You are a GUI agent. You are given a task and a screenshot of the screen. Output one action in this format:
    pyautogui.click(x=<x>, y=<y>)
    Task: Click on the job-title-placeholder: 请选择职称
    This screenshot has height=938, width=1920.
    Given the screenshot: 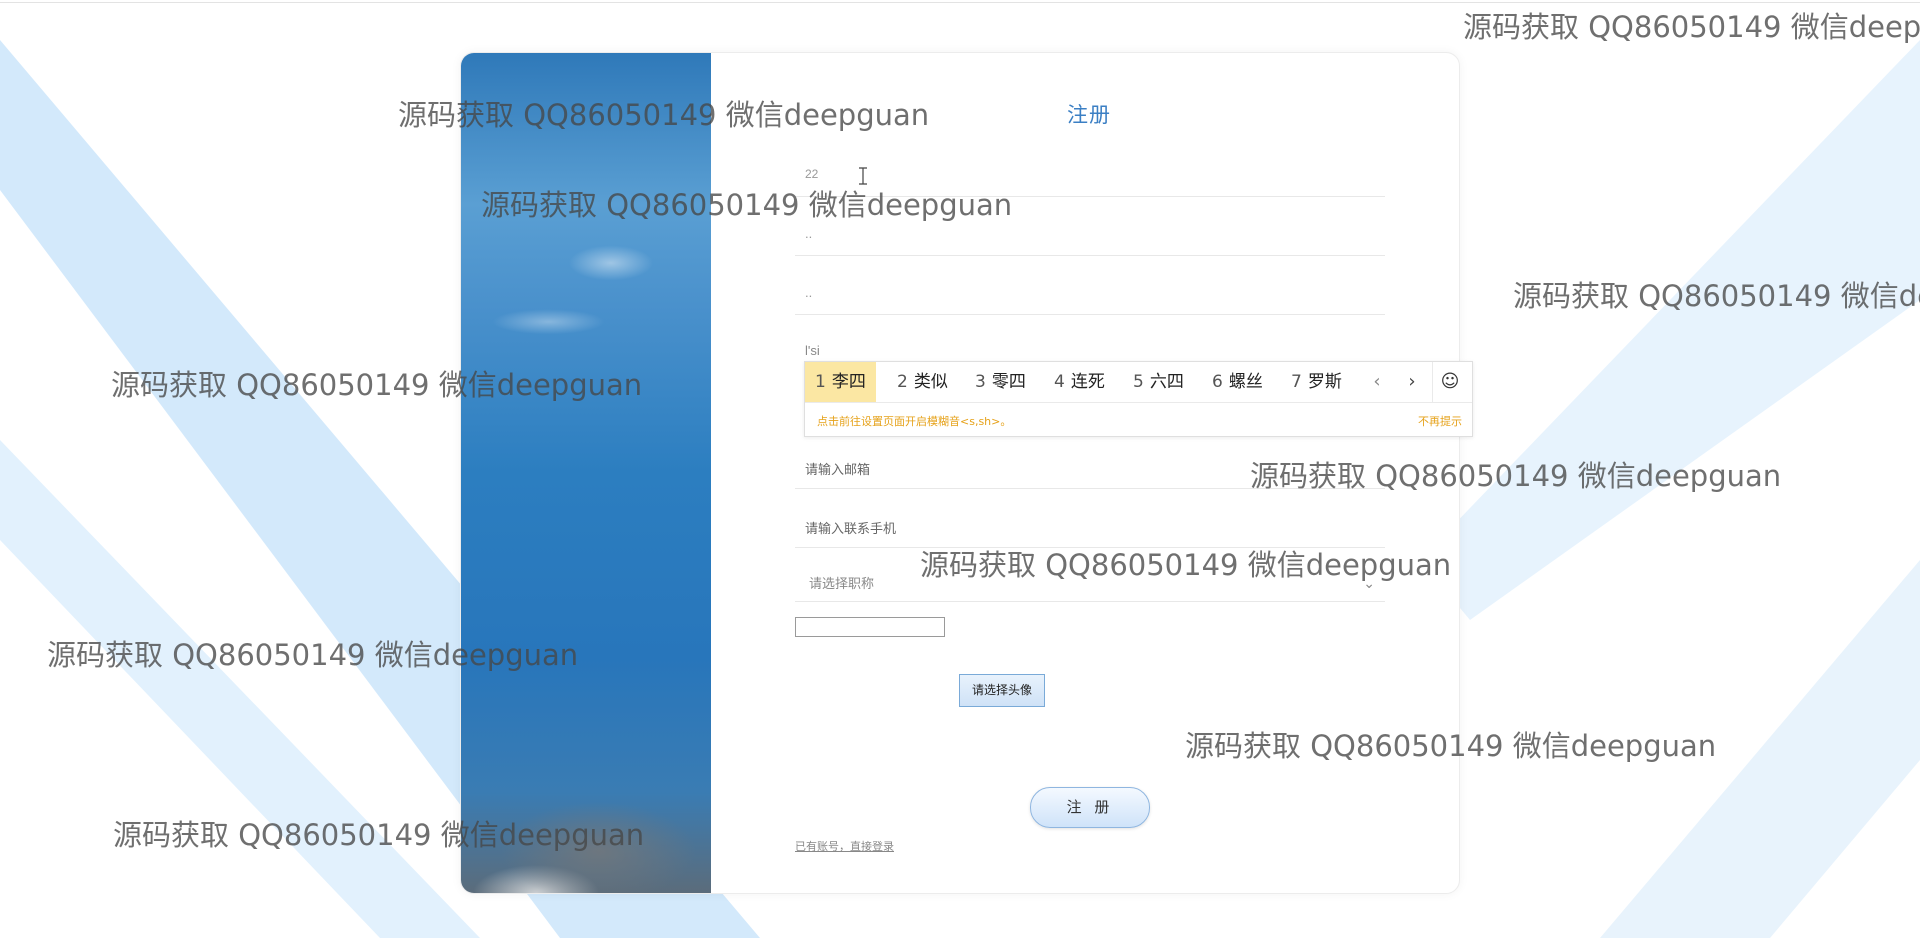 What is the action you would take?
    pyautogui.click(x=842, y=583)
    